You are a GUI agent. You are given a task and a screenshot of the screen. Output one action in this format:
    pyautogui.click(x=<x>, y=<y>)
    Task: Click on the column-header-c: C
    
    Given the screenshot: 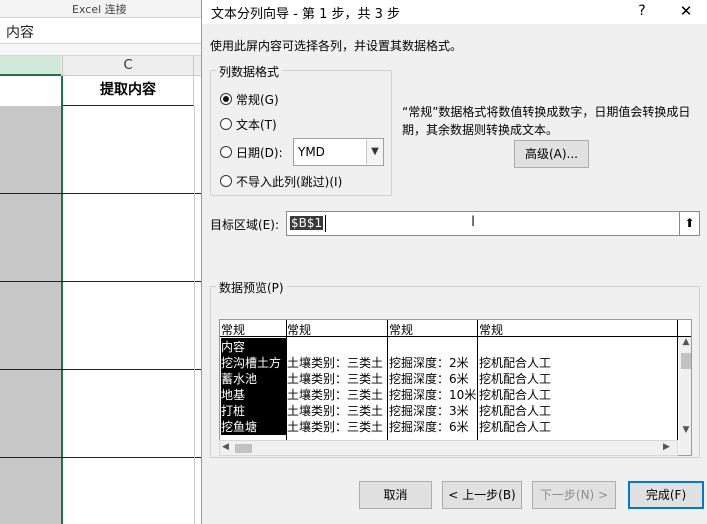 What is the action you would take?
    pyautogui.click(x=128, y=66)
    